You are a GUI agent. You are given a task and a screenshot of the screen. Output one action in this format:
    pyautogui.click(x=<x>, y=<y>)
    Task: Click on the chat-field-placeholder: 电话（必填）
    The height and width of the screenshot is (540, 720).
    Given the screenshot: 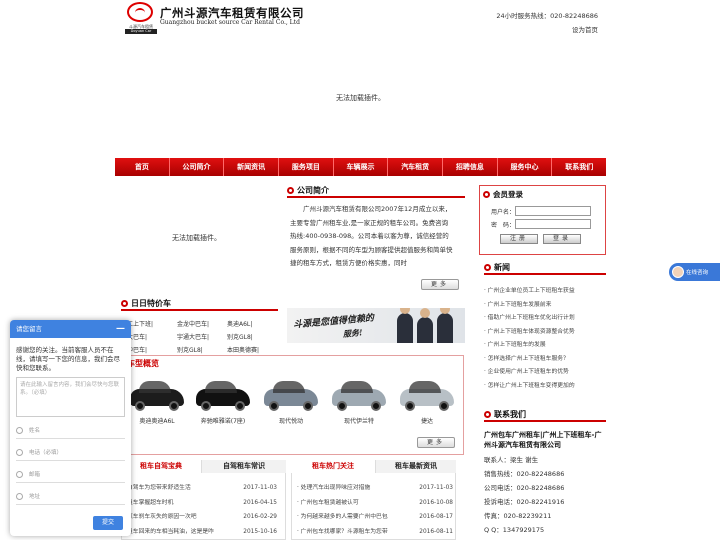 What is the action you would take?
    pyautogui.click(x=46, y=452)
    